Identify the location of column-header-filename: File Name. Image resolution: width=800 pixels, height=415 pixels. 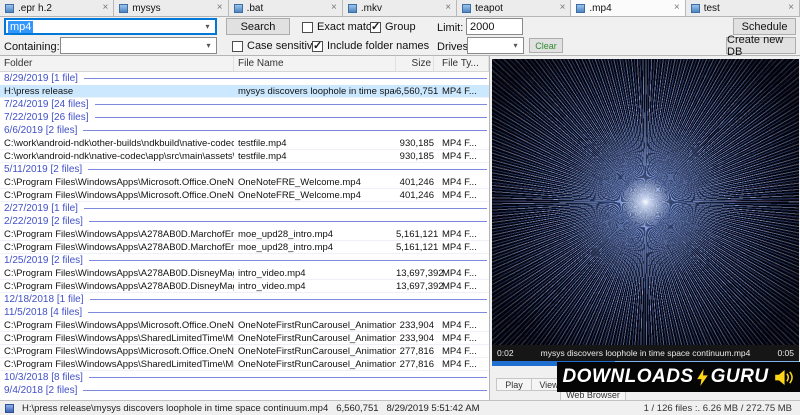
(315, 63).